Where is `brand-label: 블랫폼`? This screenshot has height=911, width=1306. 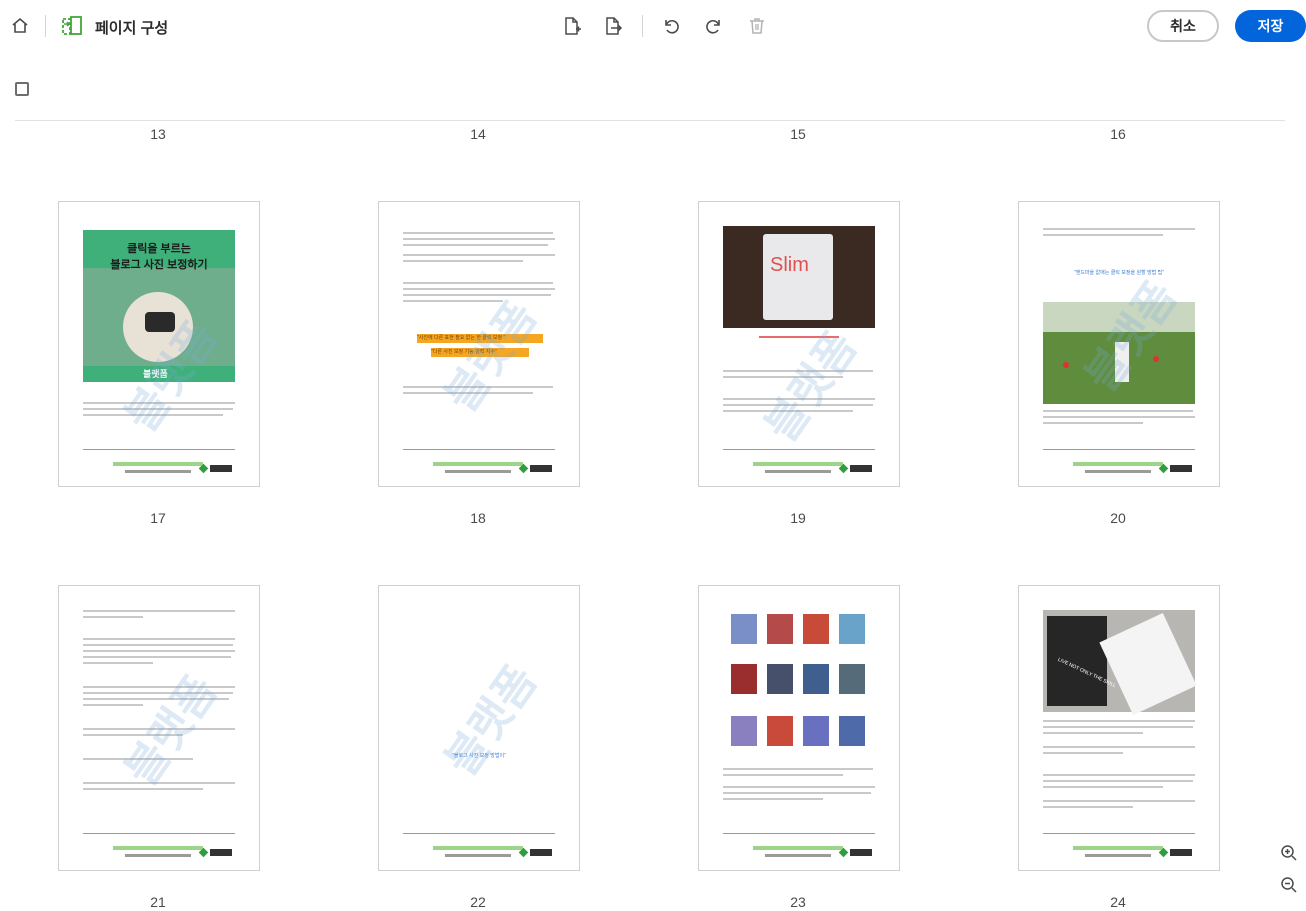 brand-label: 블랫폼 is located at coordinates (155, 374).